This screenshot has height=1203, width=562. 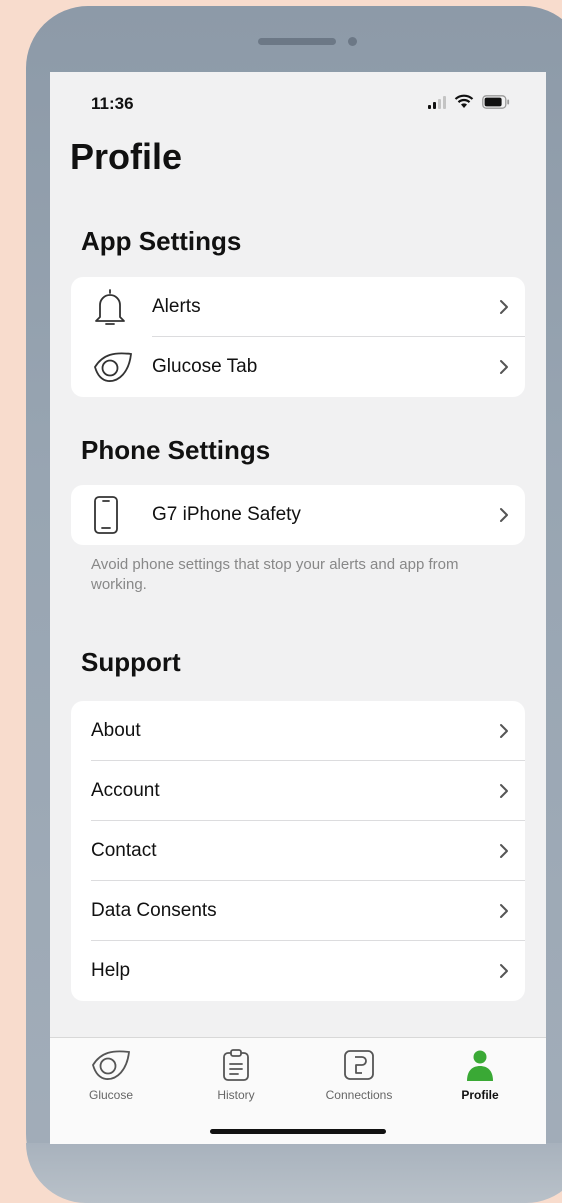 I want to click on tab-glucose: Glucose, so click(x=111, y=1080).